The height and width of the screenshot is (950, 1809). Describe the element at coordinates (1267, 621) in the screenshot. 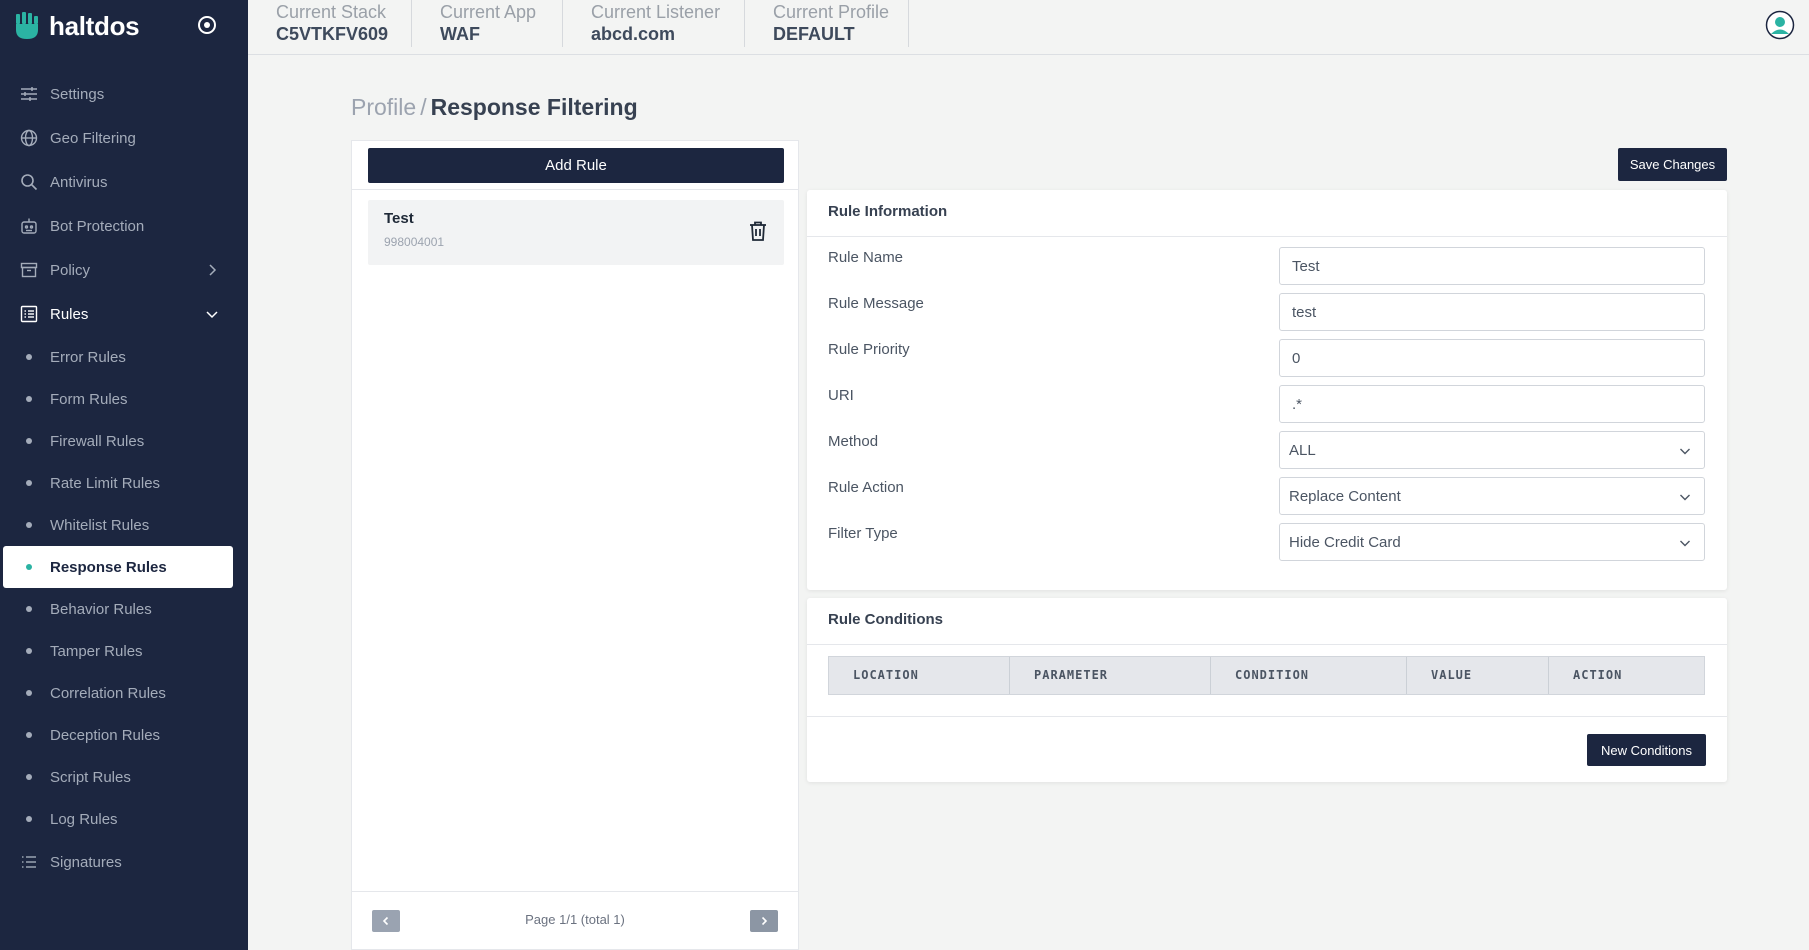

I see `rule-conditions-title: Rule Conditions` at that location.